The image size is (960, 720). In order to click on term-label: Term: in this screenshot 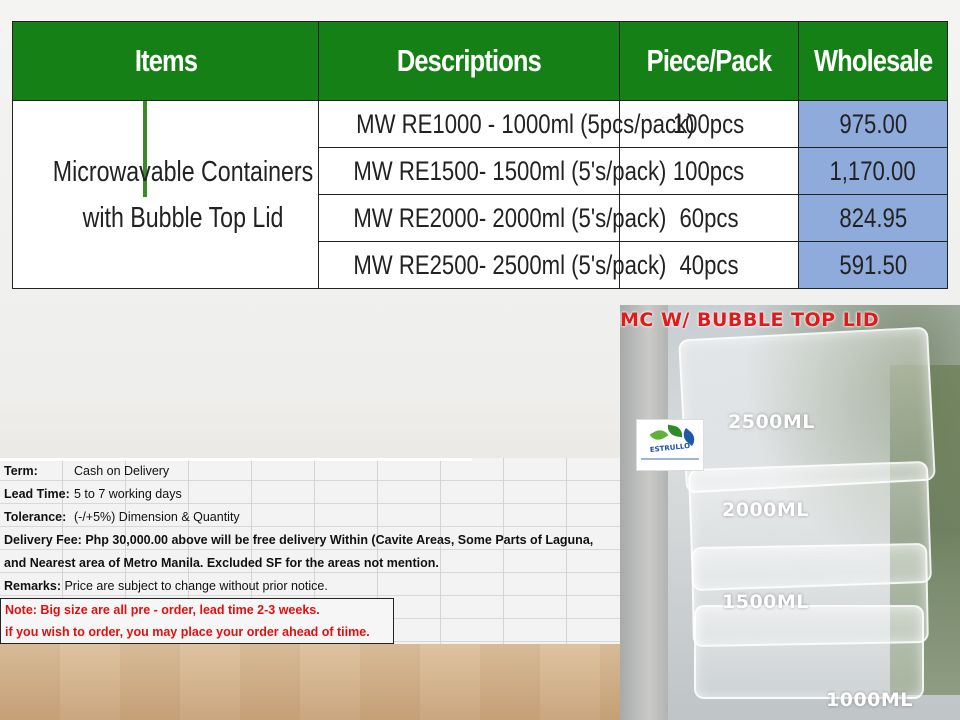, I will do `click(21, 471)`.